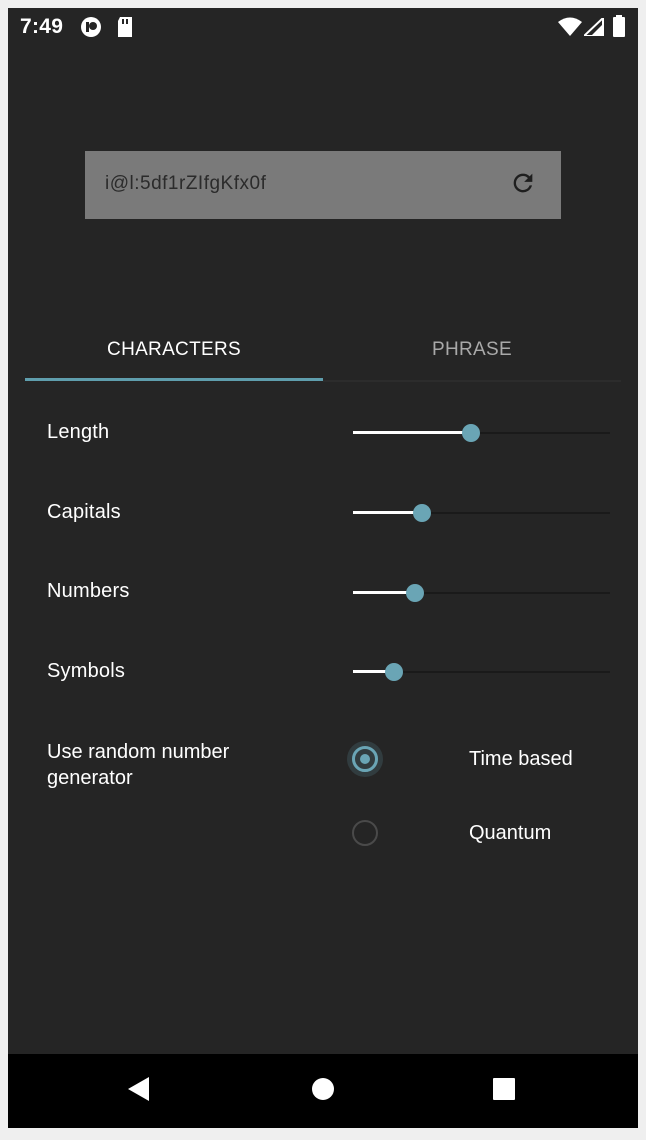  I want to click on refresh-button, so click(523, 185).